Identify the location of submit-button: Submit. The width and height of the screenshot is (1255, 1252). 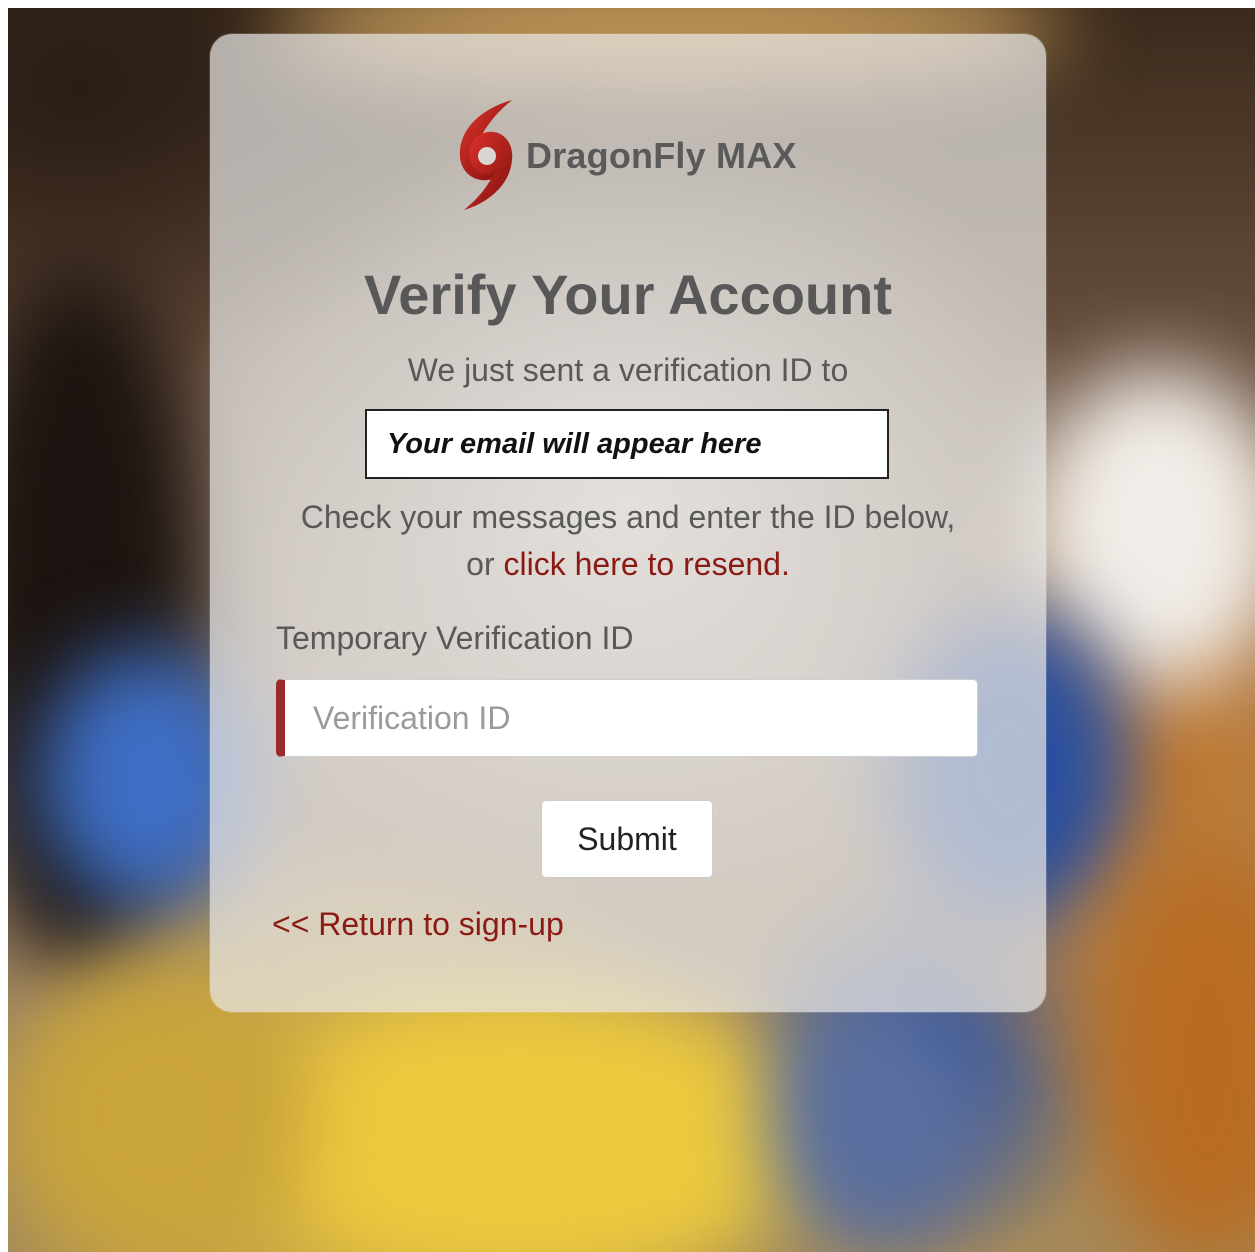
(627, 839).